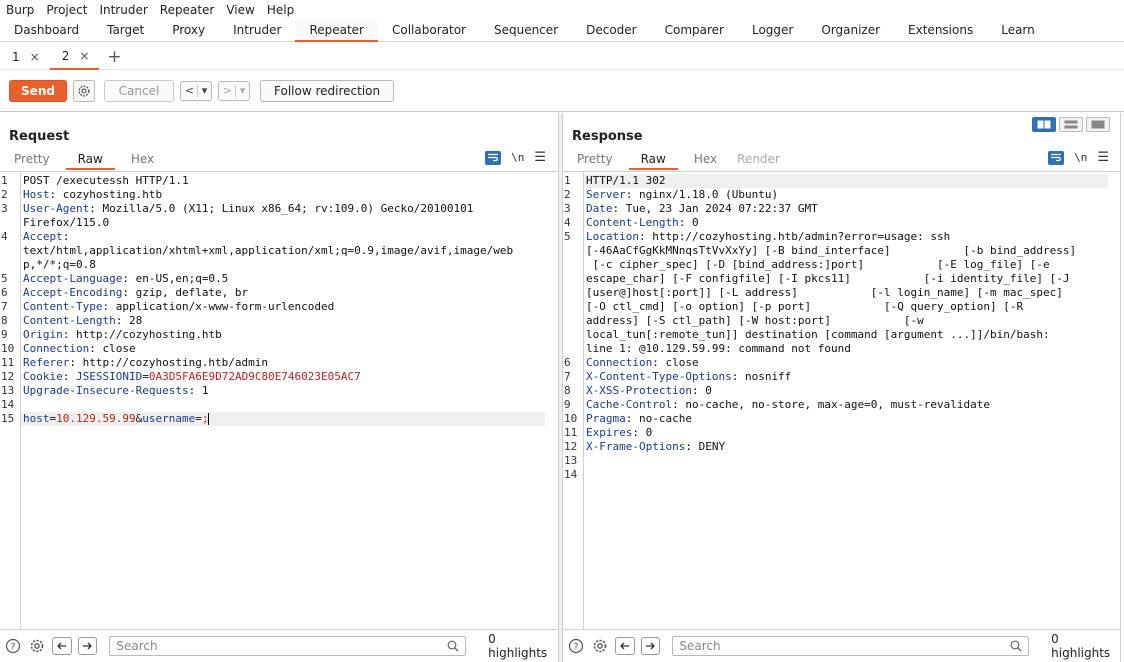 This screenshot has height=662, width=1124. I want to click on cookie-equals: =, so click(145, 376).